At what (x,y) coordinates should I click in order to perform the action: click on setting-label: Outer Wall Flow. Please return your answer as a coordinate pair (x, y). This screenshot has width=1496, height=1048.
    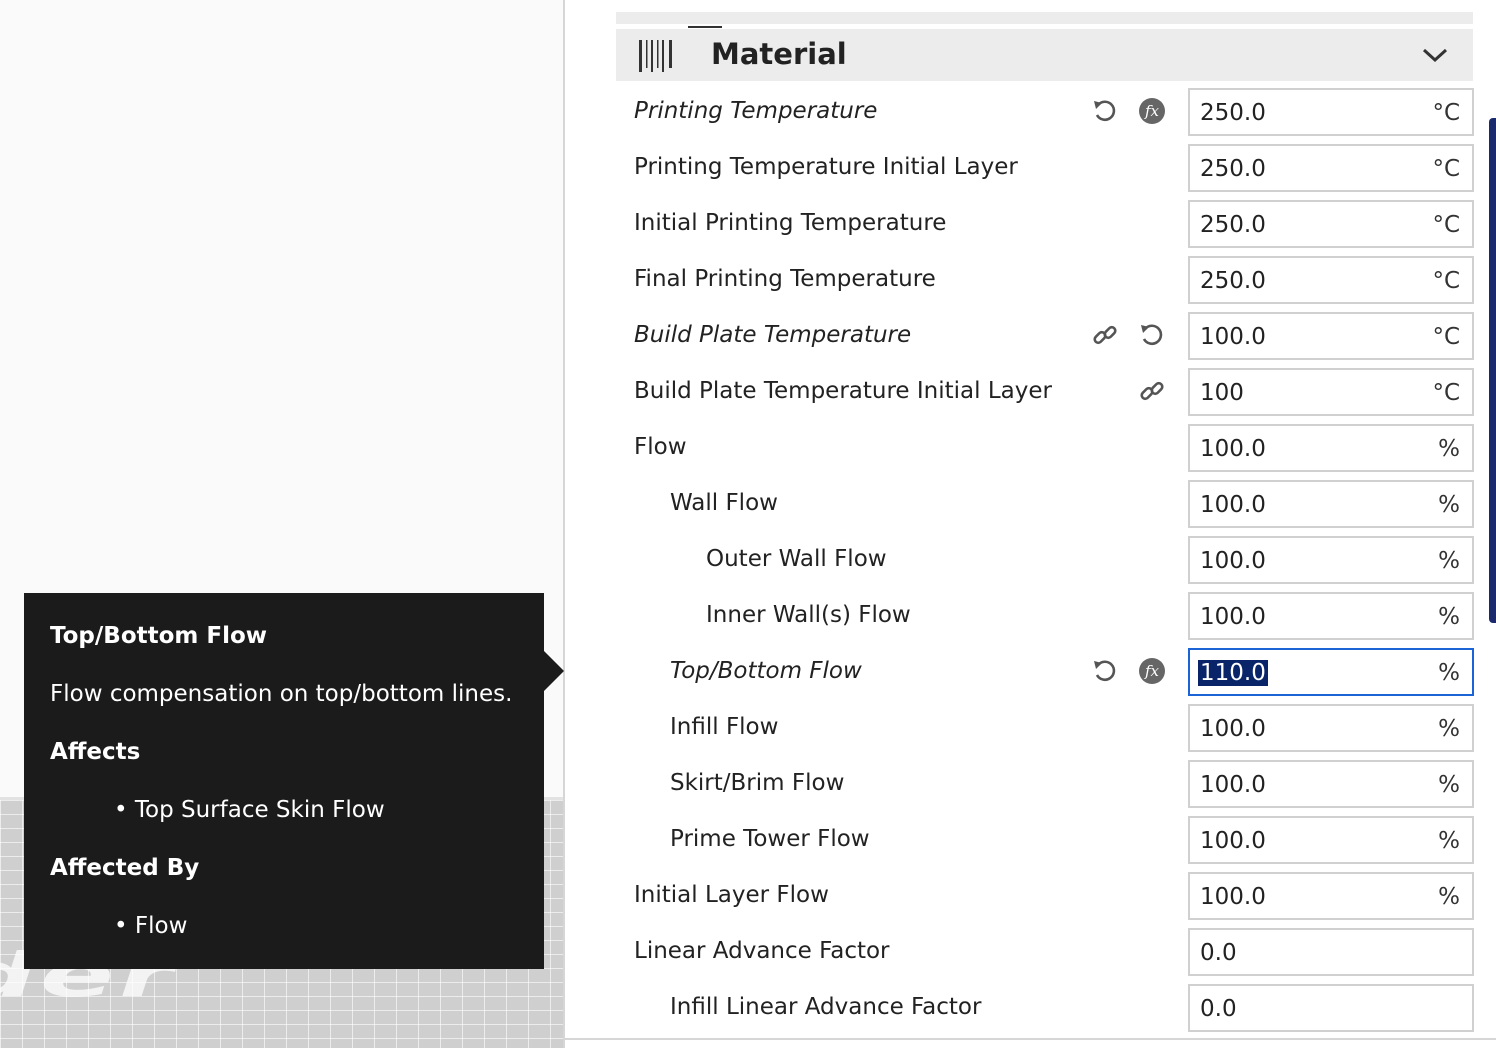
    Looking at the image, I should click on (796, 559).